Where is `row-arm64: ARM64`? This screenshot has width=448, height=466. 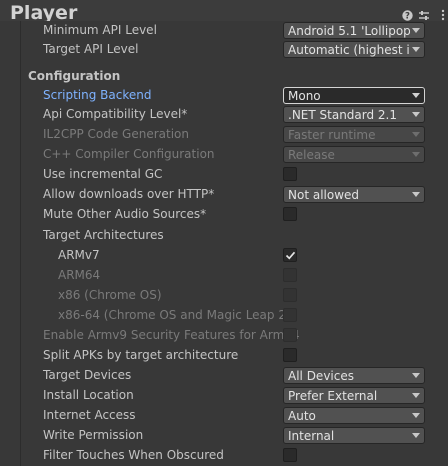 row-arm64: ARM64 is located at coordinates (224, 276).